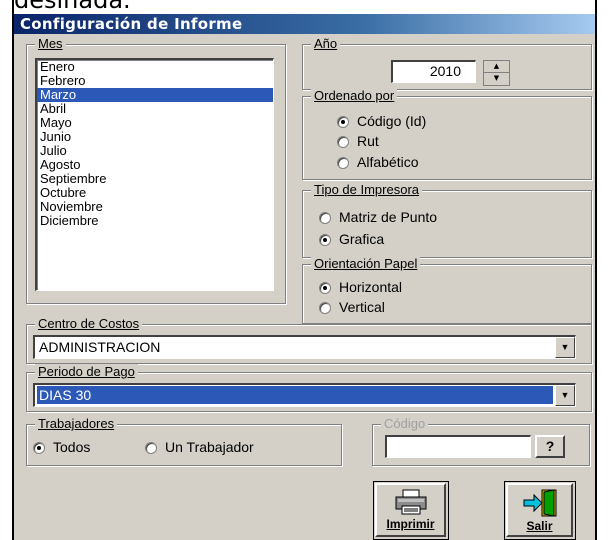 This screenshot has height=540, width=609. What do you see at coordinates (61, 447) in the screenshot?
I see `radio-todos: Todos` at bounding box center [61, 447].